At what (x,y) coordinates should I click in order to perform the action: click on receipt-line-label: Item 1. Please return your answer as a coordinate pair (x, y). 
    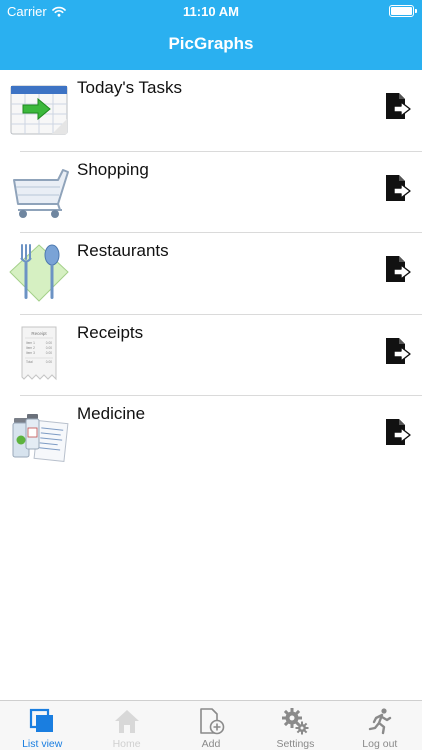
    Looking at the image, I should click on (30, 343).